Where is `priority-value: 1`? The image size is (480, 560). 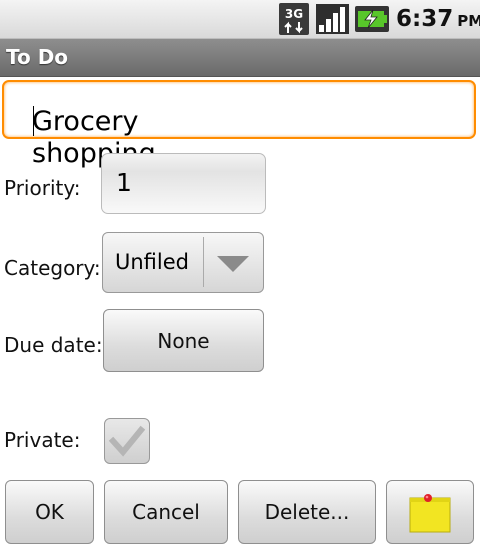
priority-value: 1 is located at coordinates (124, 182).